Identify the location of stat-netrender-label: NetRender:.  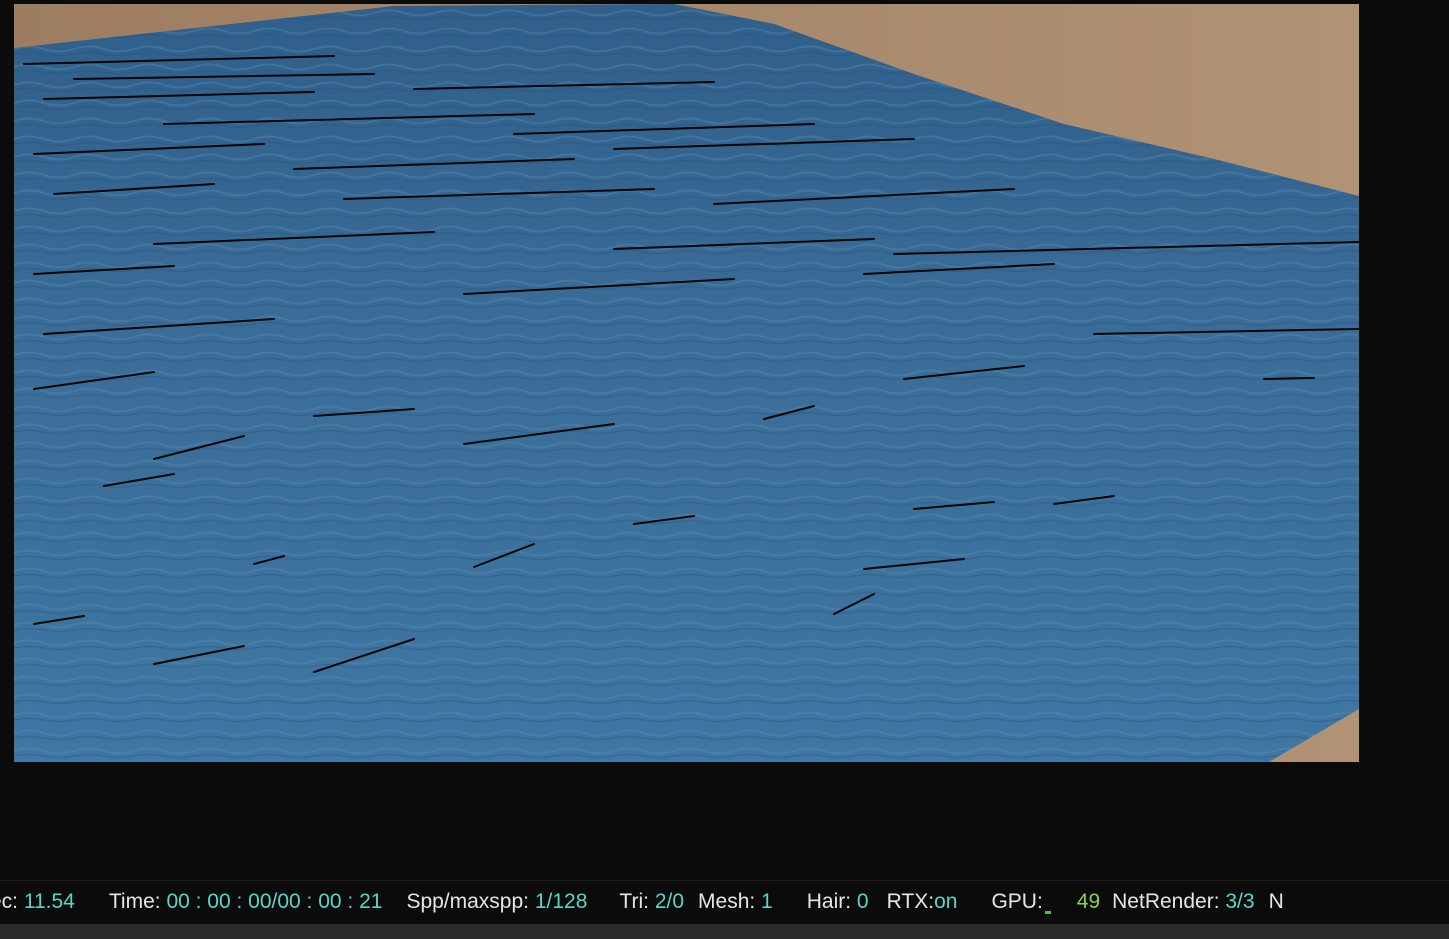
(1166, 901).